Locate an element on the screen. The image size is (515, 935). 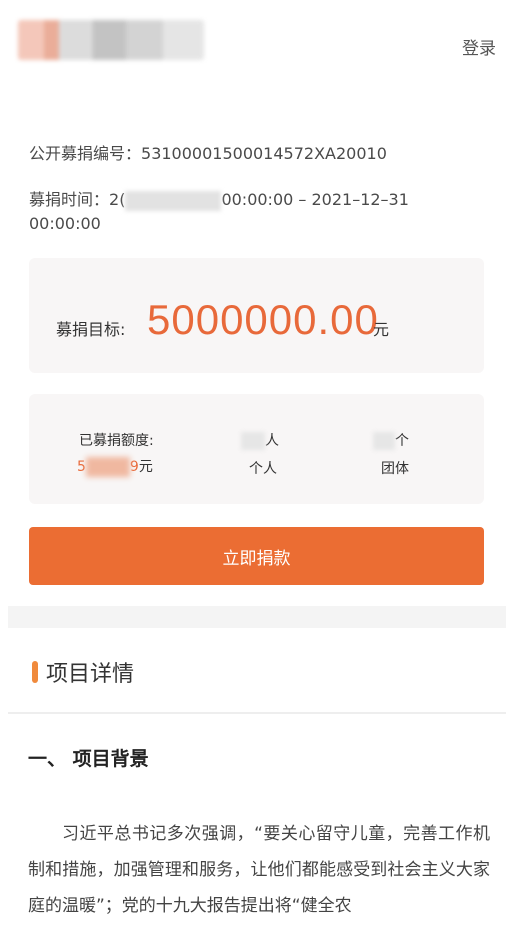
site-logo is located at coordinates (111, 40).